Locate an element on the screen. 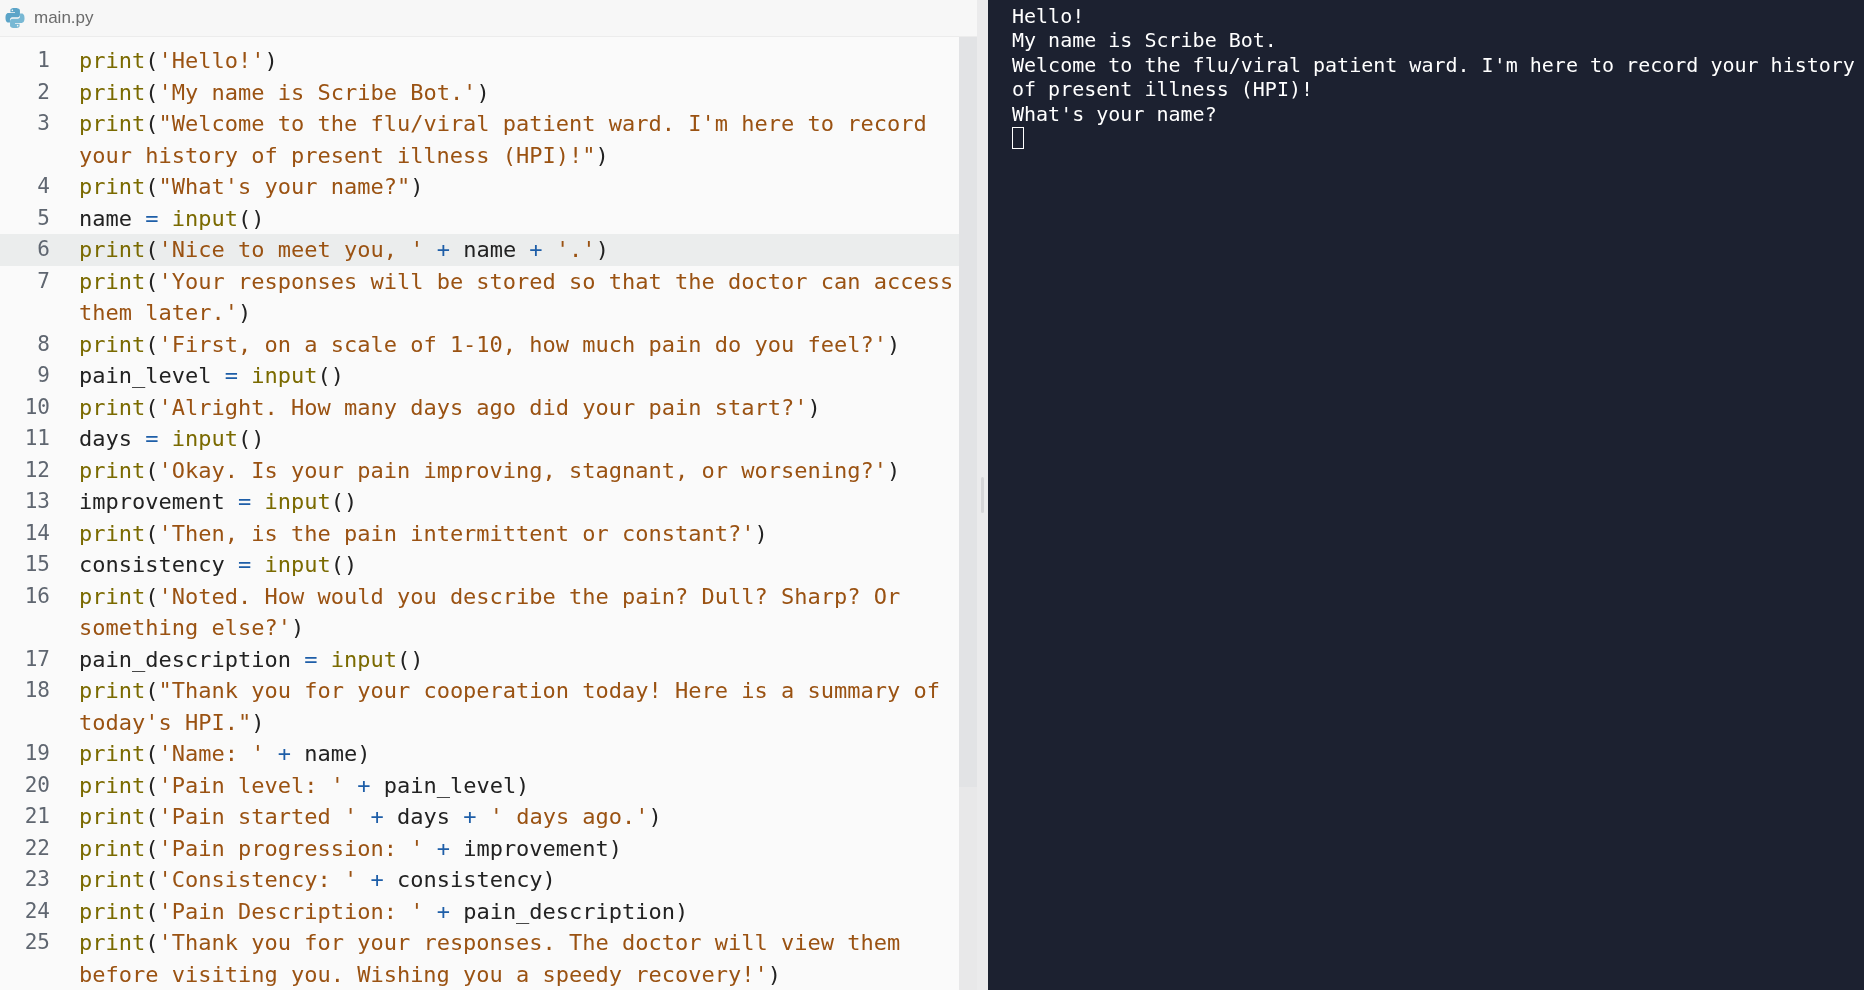  code-line: print('Pain Description: ' + pain_description) is located at coordinates (384, 911).